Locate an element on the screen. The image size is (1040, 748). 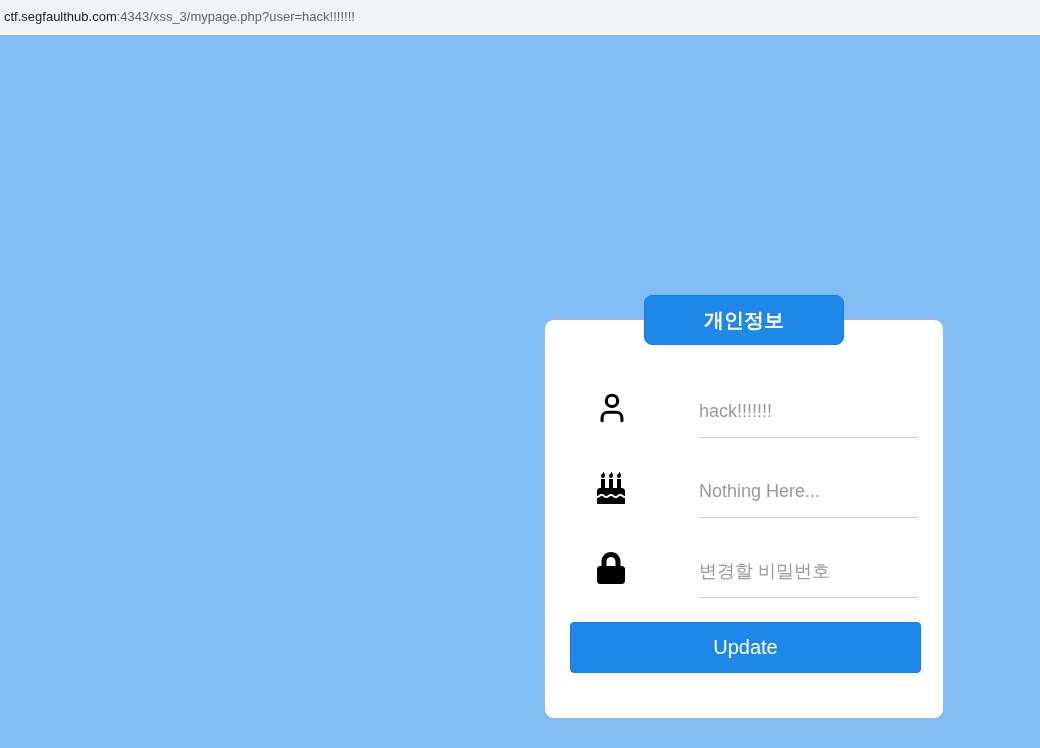
cake-icon is located at coordinates (611, 488).